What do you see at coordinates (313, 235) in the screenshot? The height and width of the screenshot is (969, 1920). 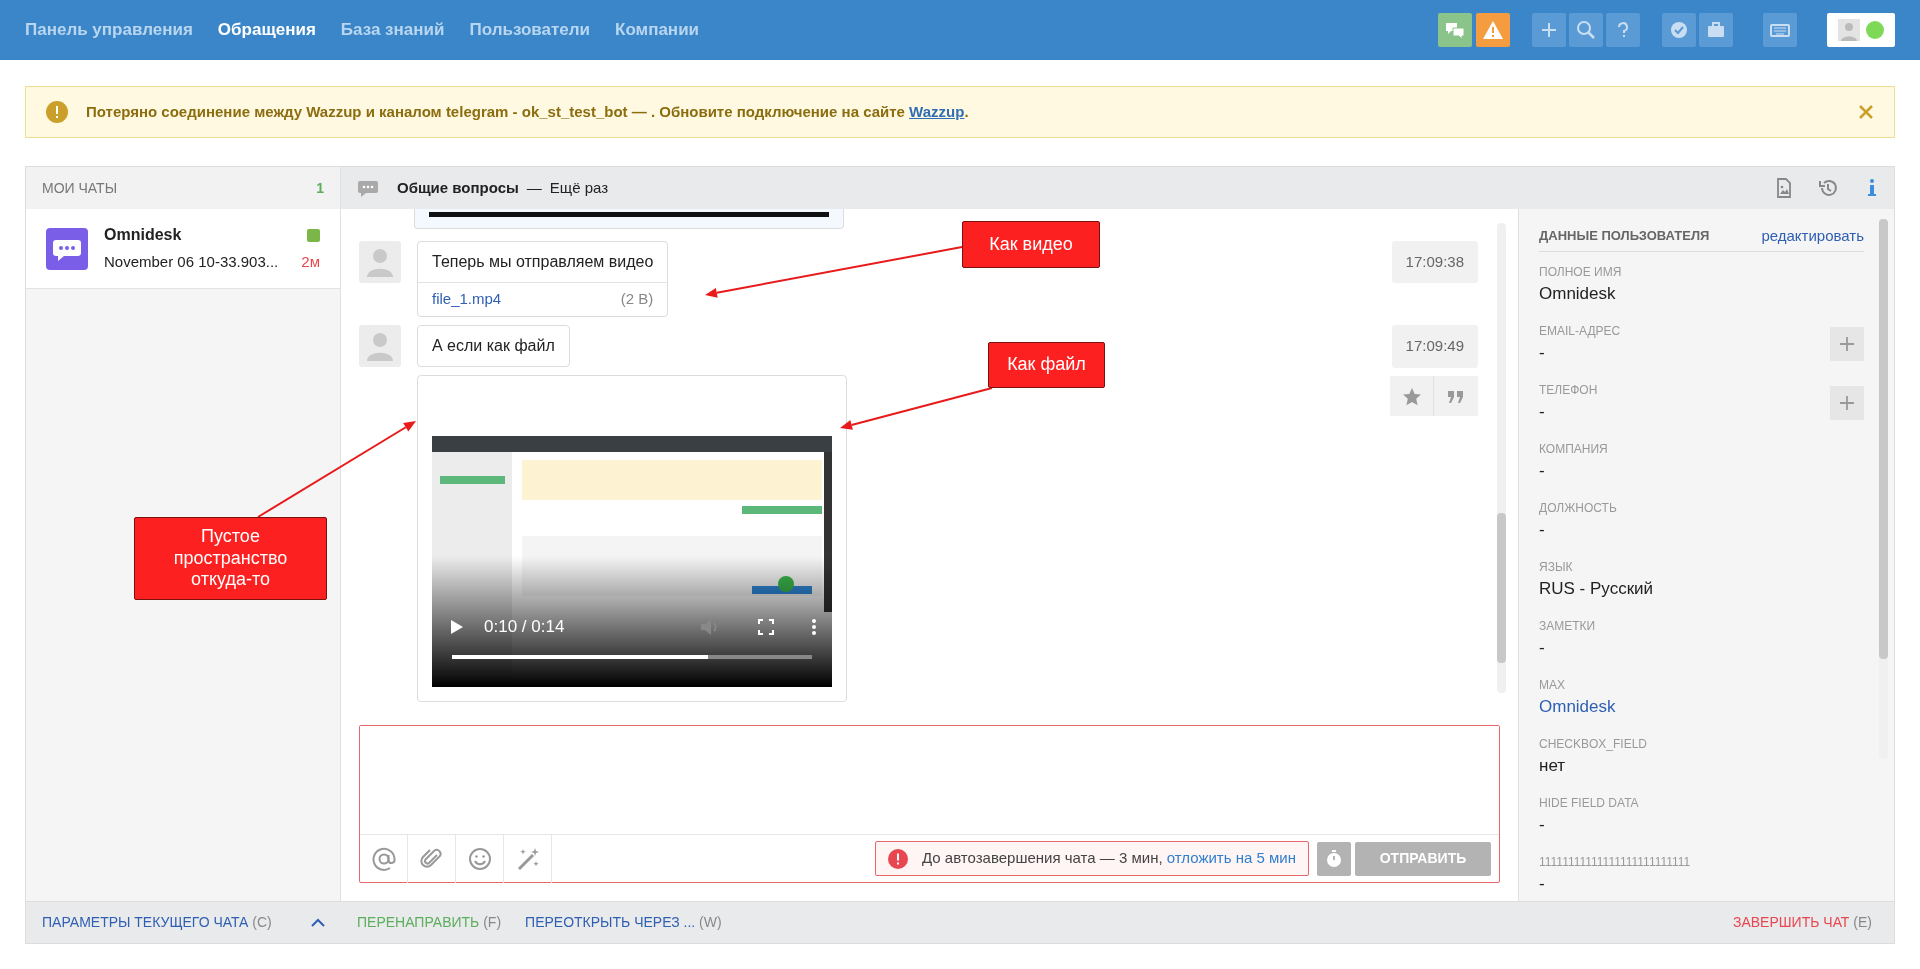 I see `status-square` at bounding box center [313, 235].